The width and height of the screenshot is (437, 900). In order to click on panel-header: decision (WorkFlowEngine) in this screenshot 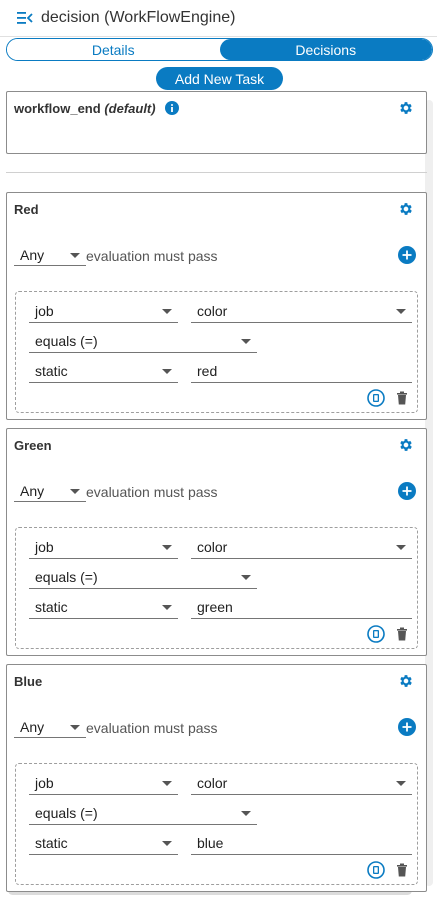, I will do `click(218, 18)`.